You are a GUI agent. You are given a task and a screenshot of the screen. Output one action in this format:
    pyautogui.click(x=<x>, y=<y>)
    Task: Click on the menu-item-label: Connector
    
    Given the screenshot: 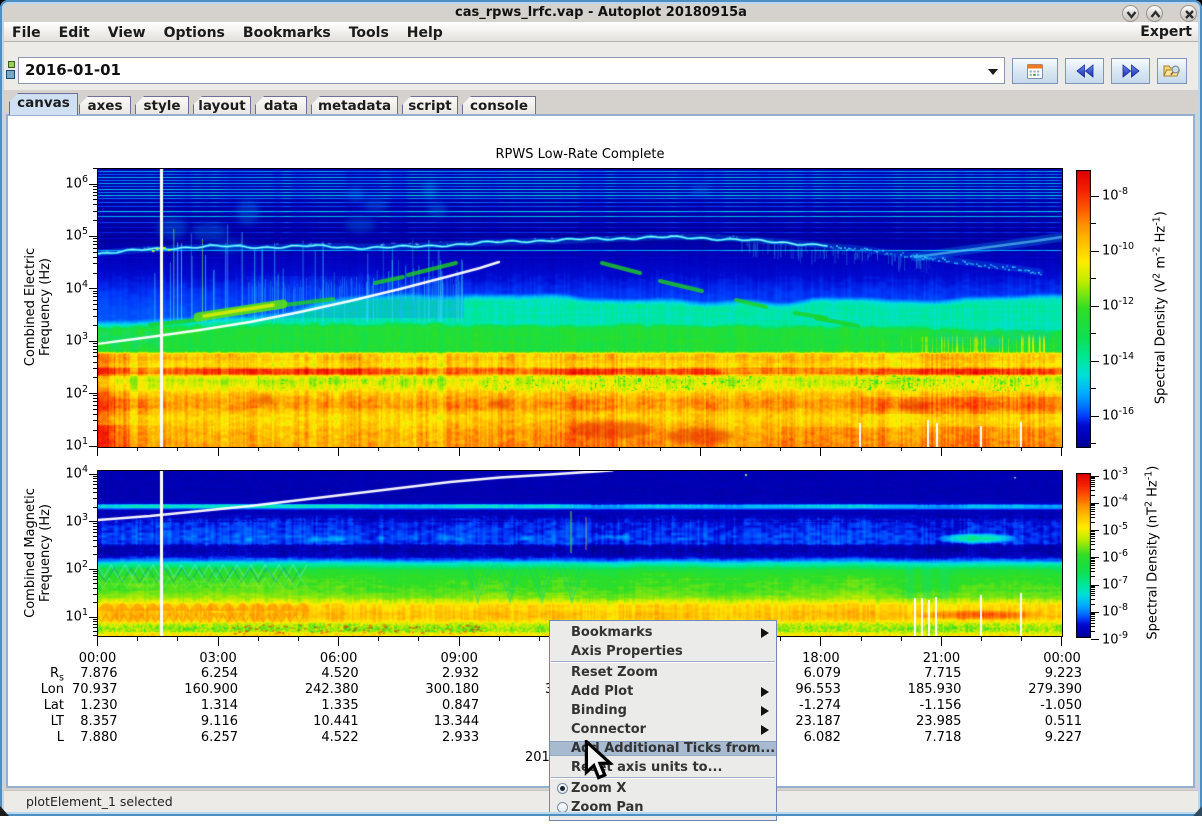 What is the action you would take?
    pyautogui.click(x=609, y=729)
    